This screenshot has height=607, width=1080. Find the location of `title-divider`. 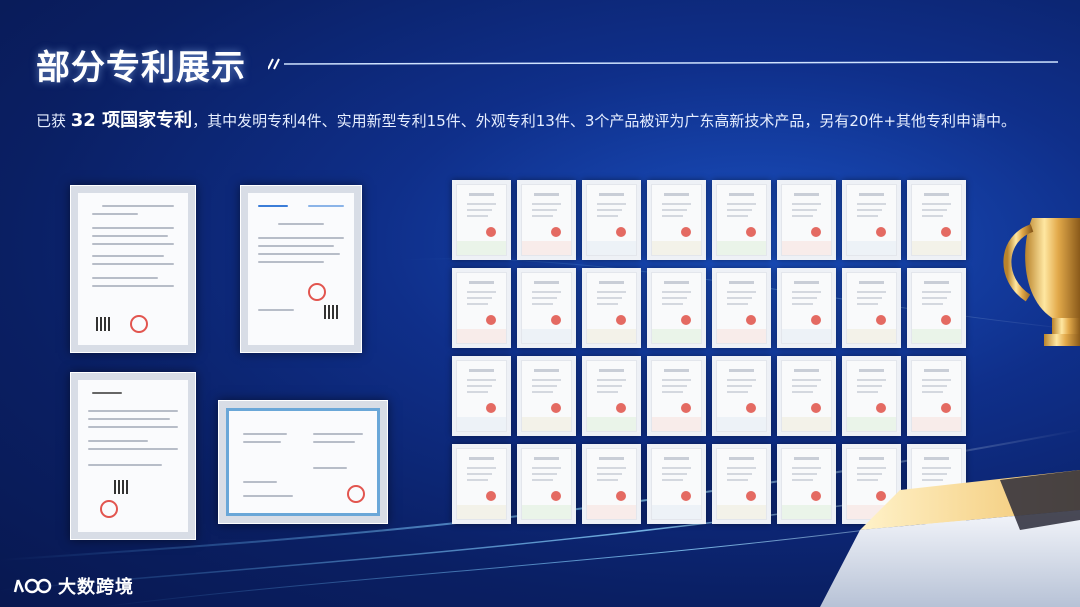

title-divider is located at coordinates (663, 64).